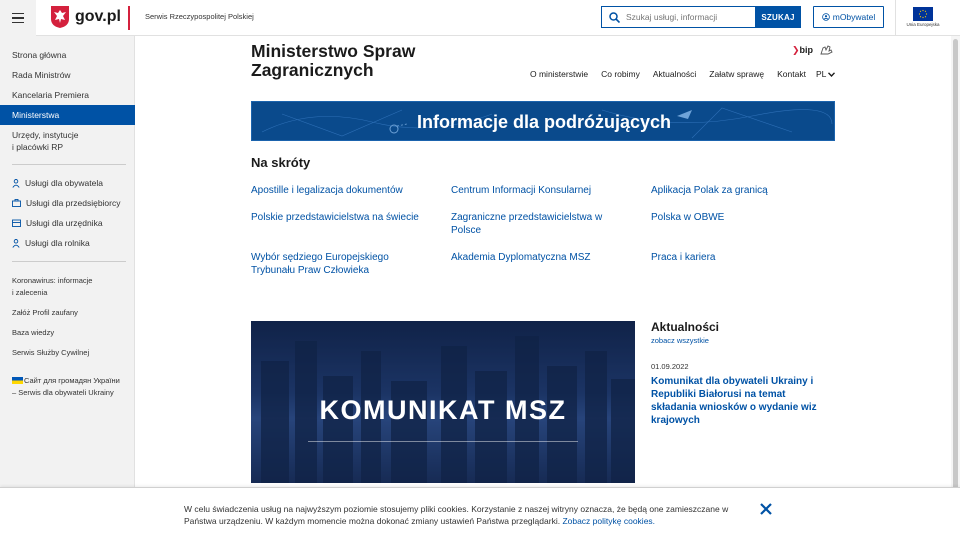 The image size is (960, 540). I want to click on nav-aktualnosci: Aktualności, so click(674, 74).